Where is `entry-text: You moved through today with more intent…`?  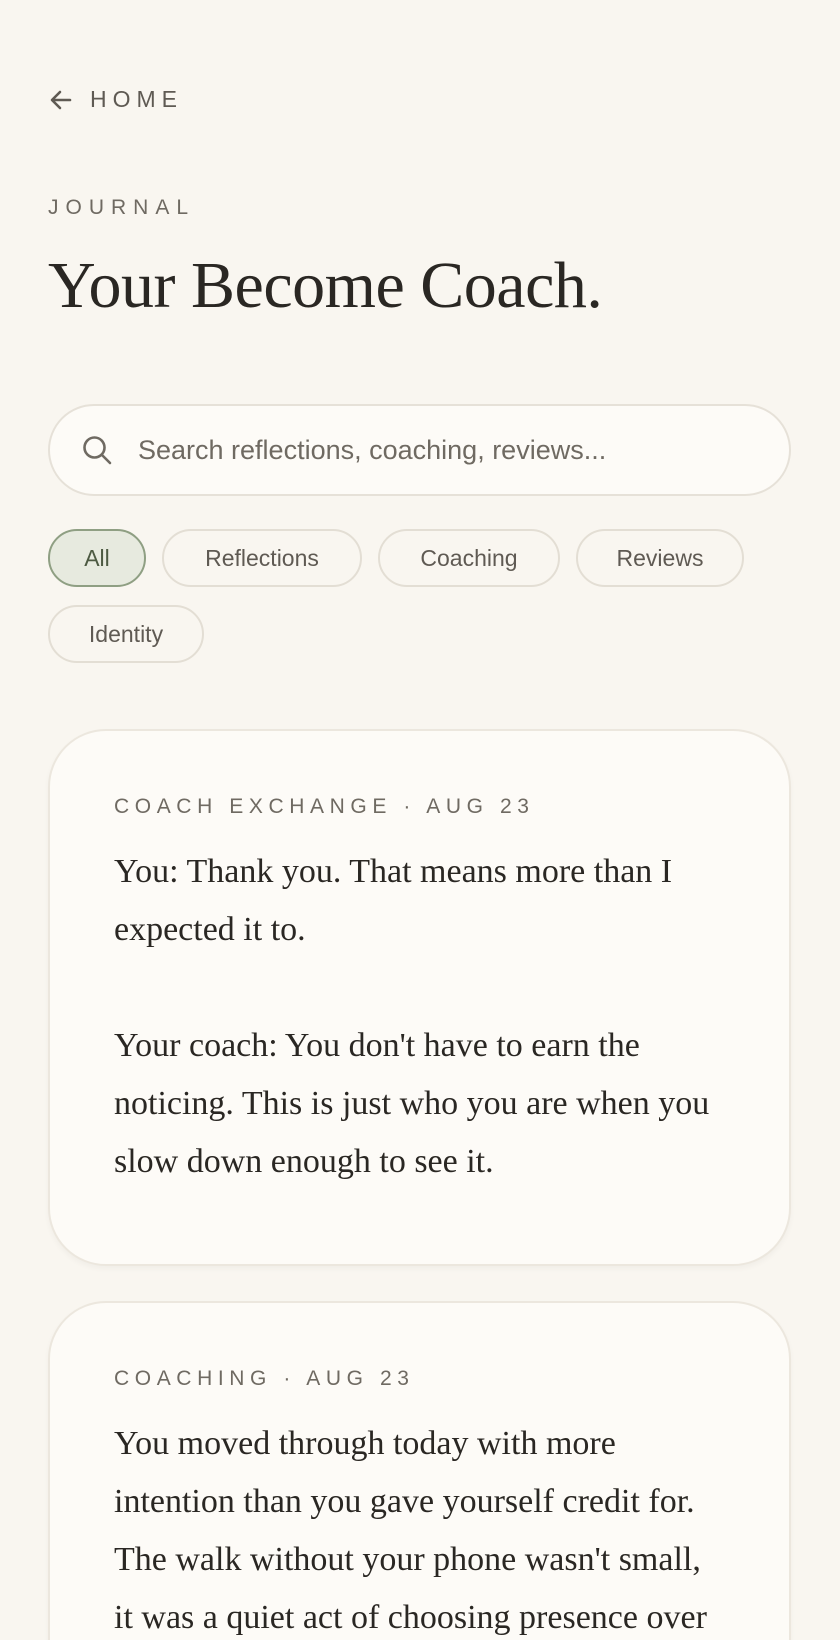 entry-text: You moved through today with more intent… is located at coordinates (410, 1530).